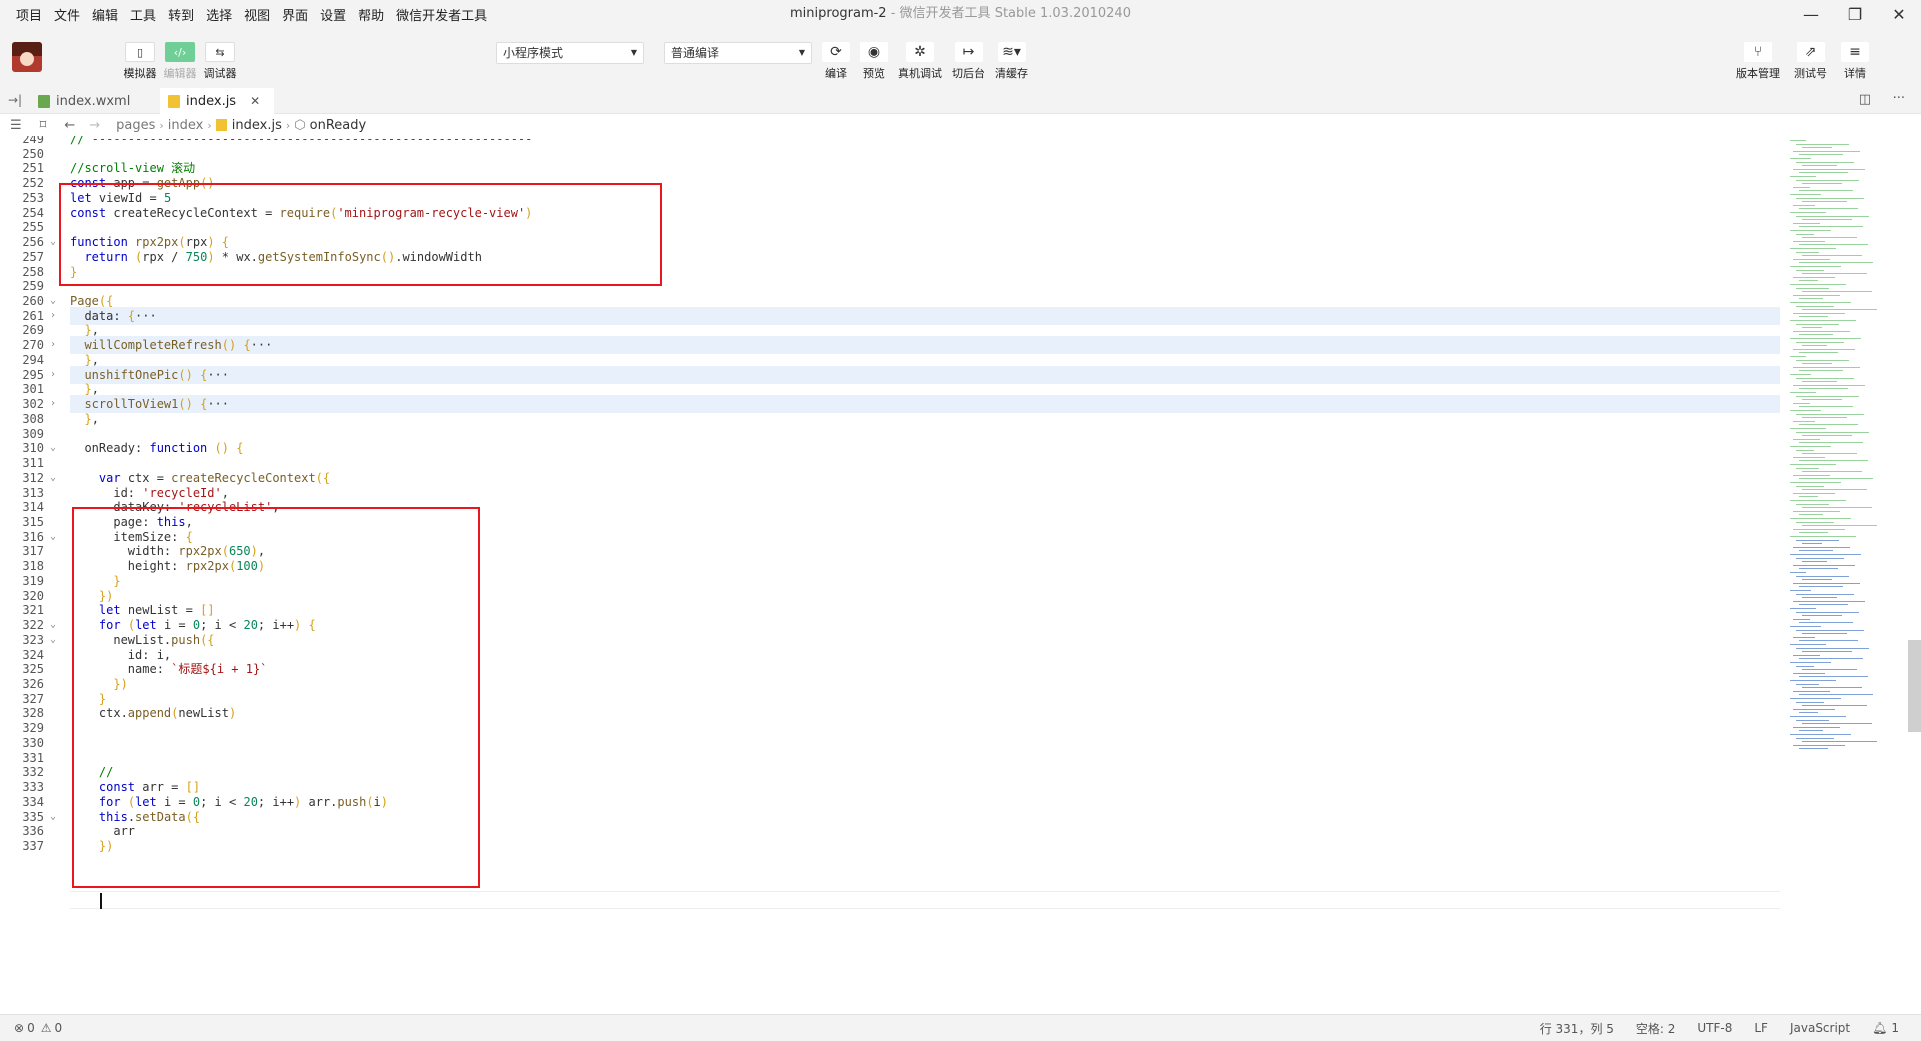 The image size is (1921, 1041). What do you see at coordinates (219, 14) in the screenshot?
I see `menu-item: 选择` at bounding box center [219, 14].